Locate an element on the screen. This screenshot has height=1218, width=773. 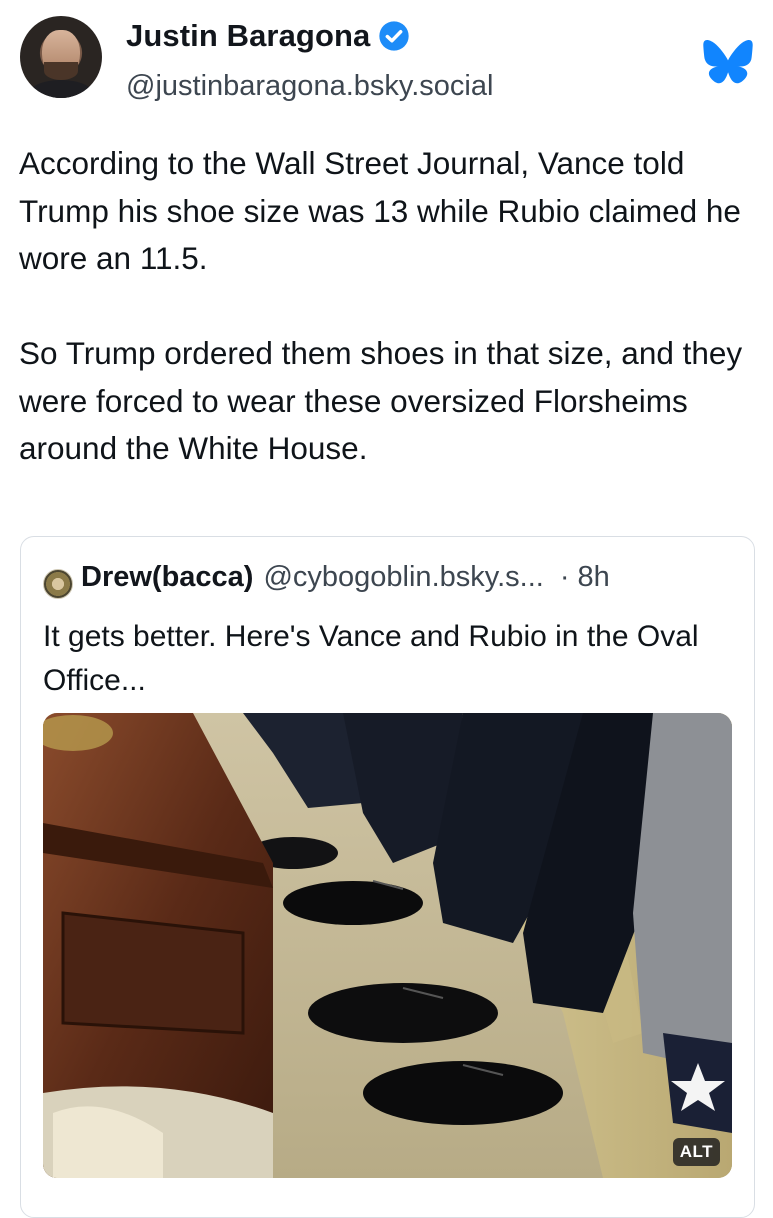
author-name: Justin Baragona is located at coordinates (248, 36).